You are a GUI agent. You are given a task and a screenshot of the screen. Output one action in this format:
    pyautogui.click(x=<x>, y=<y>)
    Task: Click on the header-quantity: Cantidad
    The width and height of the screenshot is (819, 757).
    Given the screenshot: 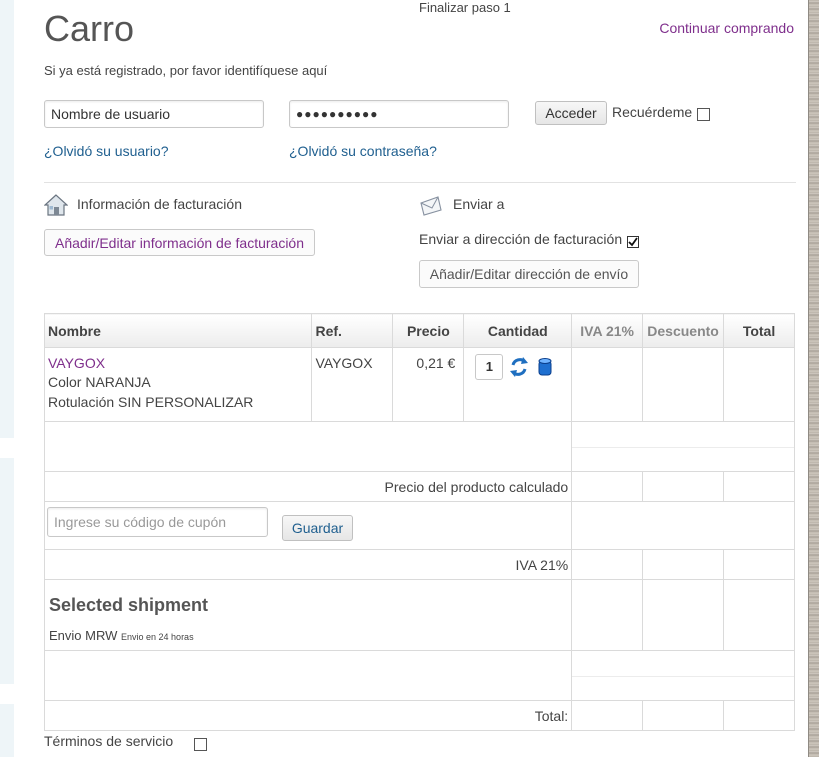 What is the action you would take?
    pyautogui.click(x=518, y=330)
    